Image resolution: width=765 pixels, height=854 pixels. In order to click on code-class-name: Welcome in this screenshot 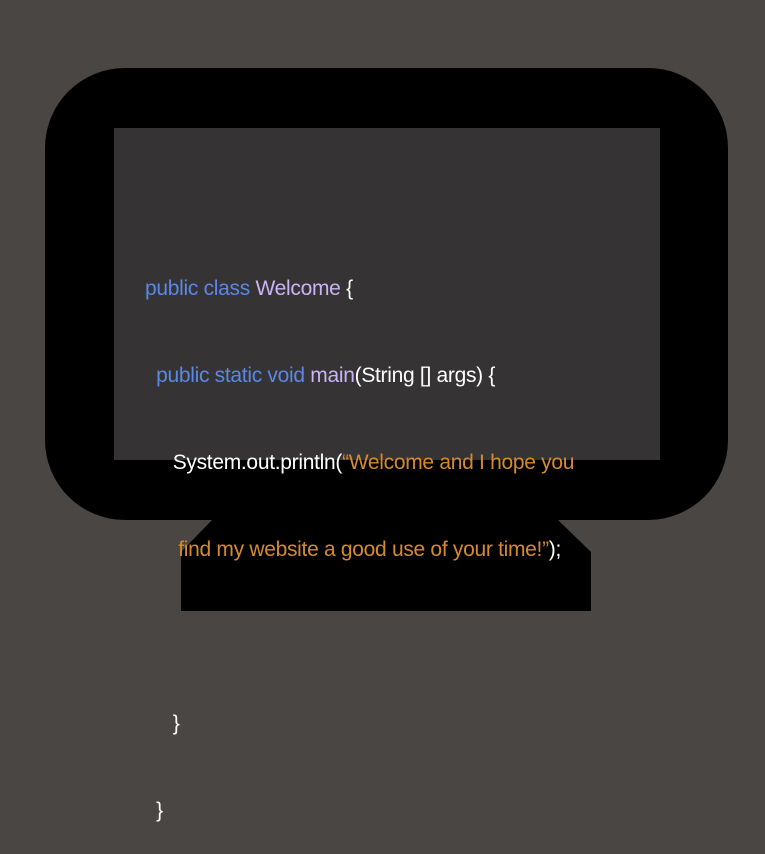, I will do `click(298, 288)`.